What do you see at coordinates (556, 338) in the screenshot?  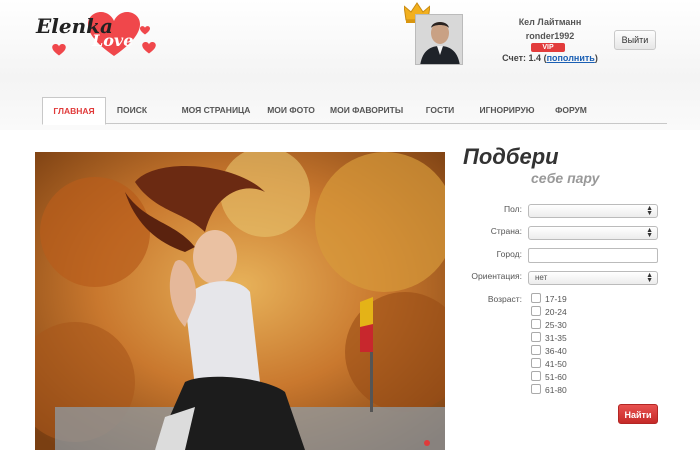 I see `age-option-label: 31-35` at bounding box center [556, 338].